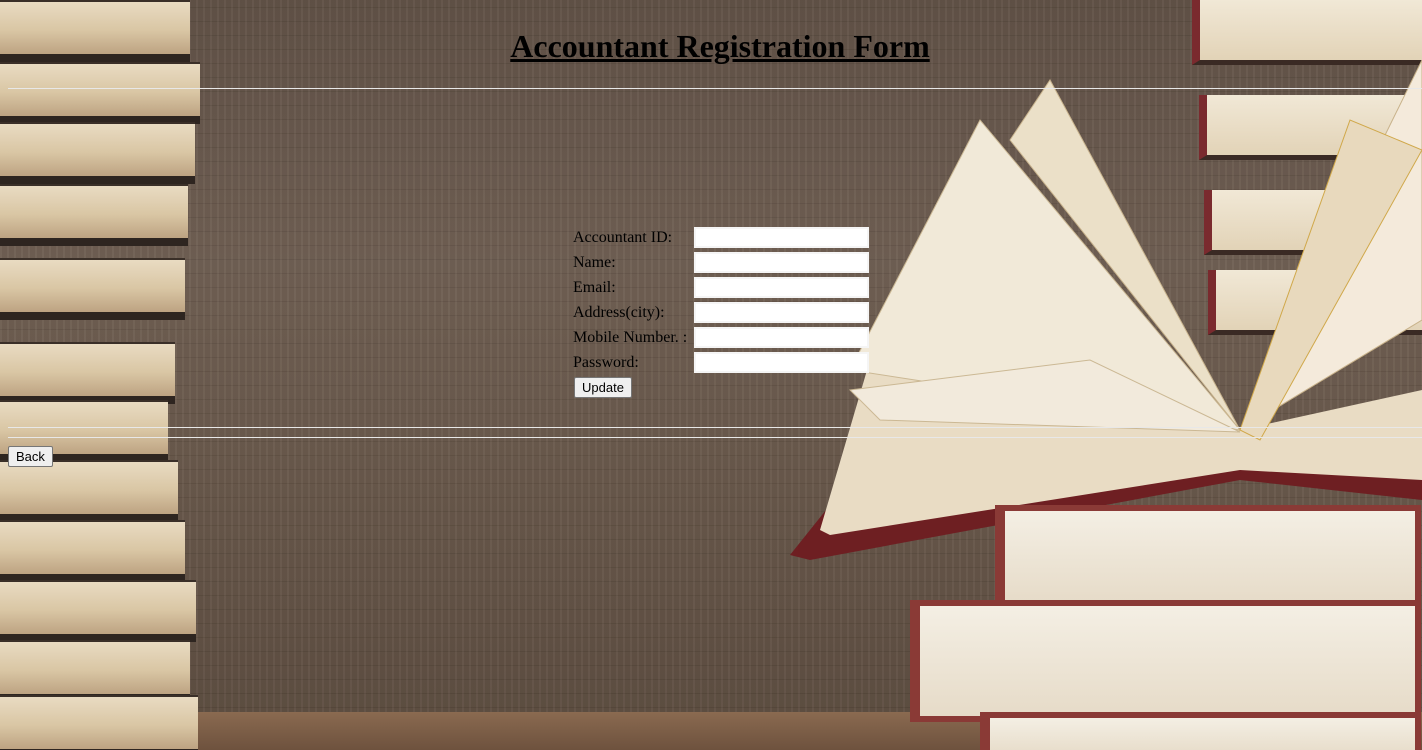 This screenshot has height=750, width=1422. I want to click on address-input, so click(781, 312).